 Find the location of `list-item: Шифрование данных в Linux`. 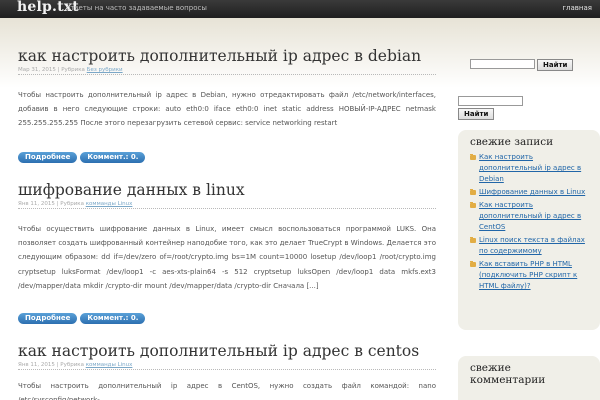

list-item: Шифрование данных в Linux is located at coordinates (529, 192).